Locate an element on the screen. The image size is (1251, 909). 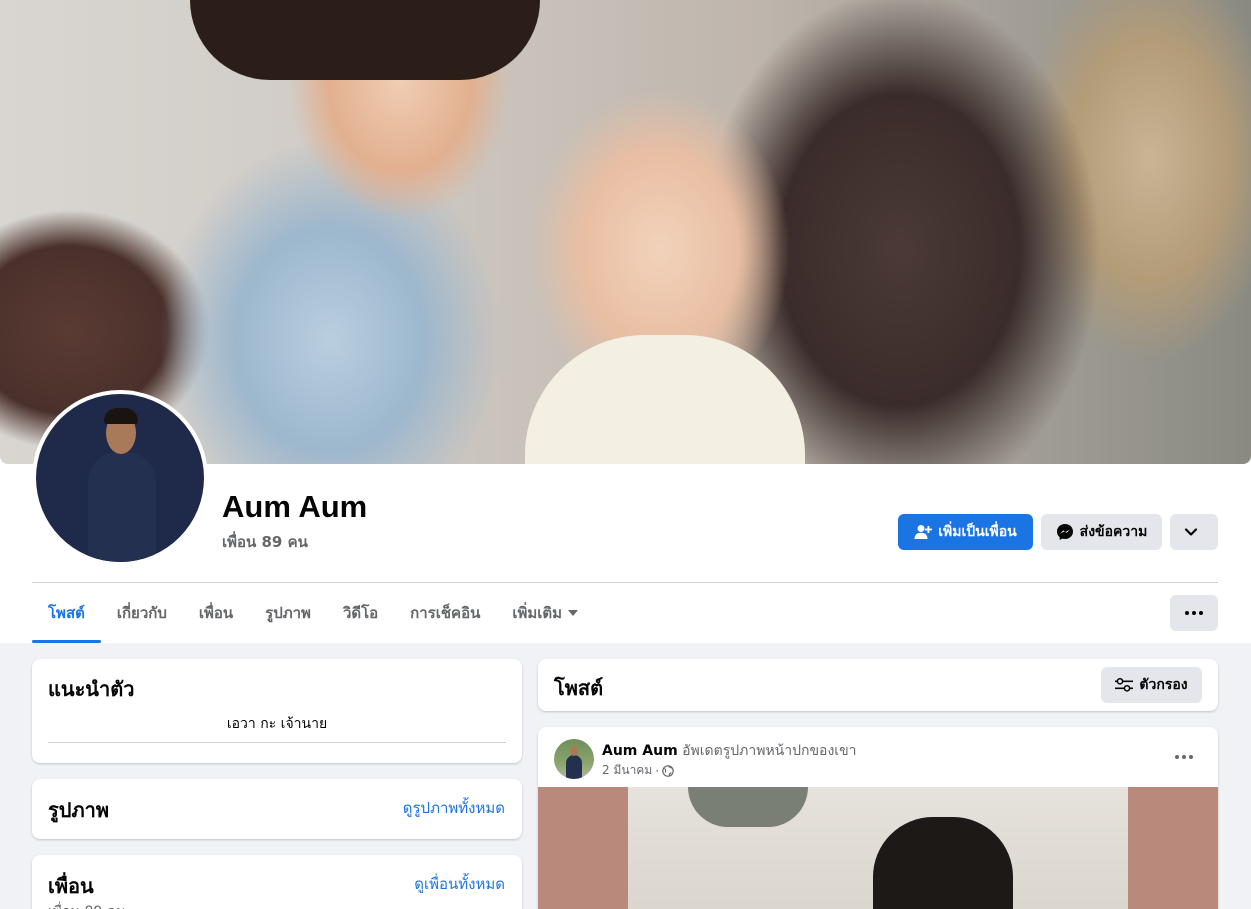
tab-checkins: การเช็คอิน is located at coordinates (445, 613).